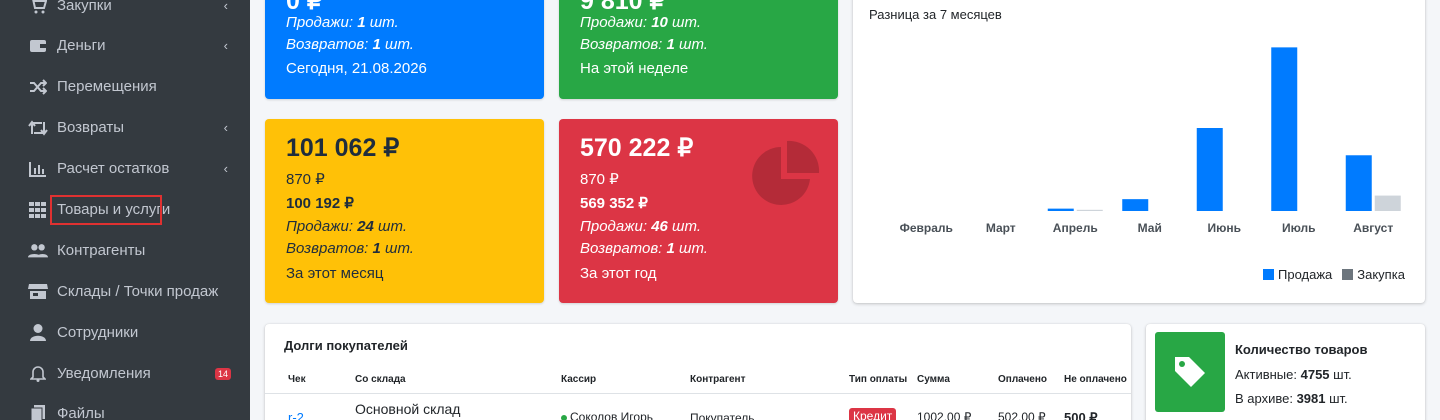  What do you see at coordinates (297, 379) in the screenshot?
I see `column-header-check: Чек` at bounding box center [297, 379].